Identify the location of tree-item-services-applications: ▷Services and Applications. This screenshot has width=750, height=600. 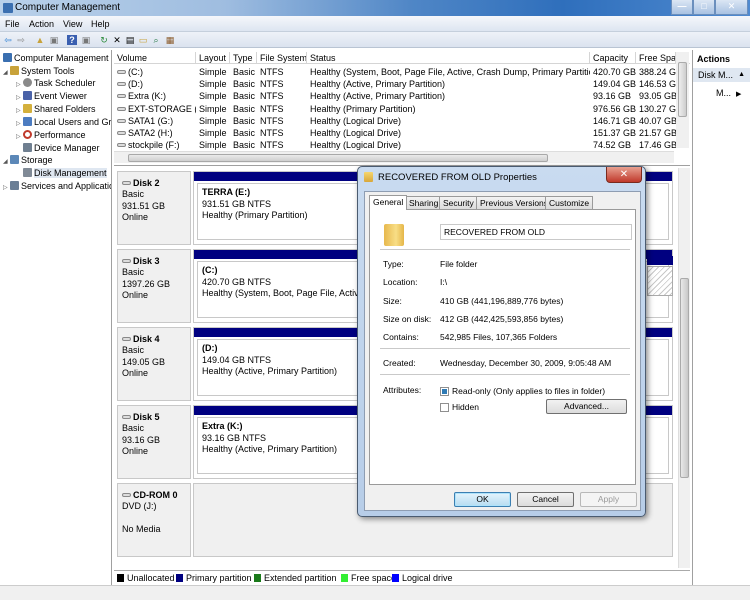
(57, 187).